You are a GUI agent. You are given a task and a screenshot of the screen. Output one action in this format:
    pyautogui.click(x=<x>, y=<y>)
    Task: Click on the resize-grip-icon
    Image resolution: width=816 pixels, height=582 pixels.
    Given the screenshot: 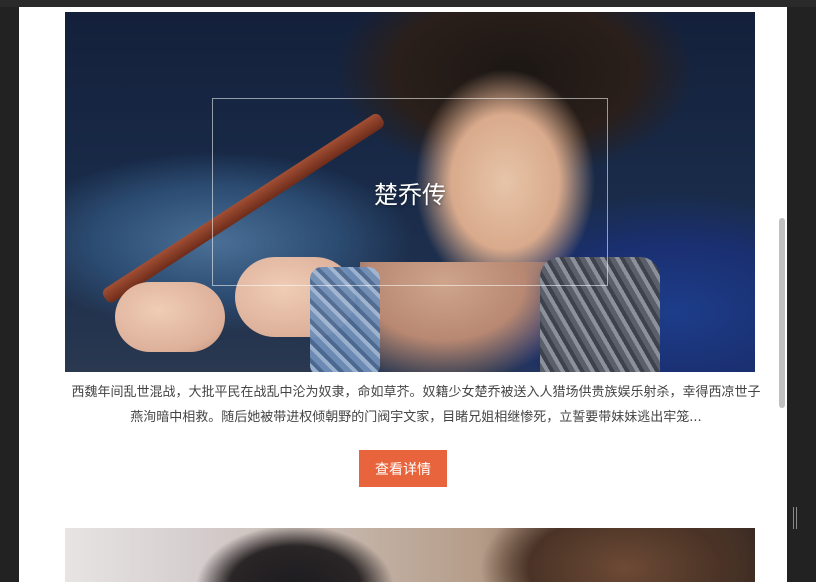 What is the action you would take?
    pyautogui.click(x=795, y=518)
    